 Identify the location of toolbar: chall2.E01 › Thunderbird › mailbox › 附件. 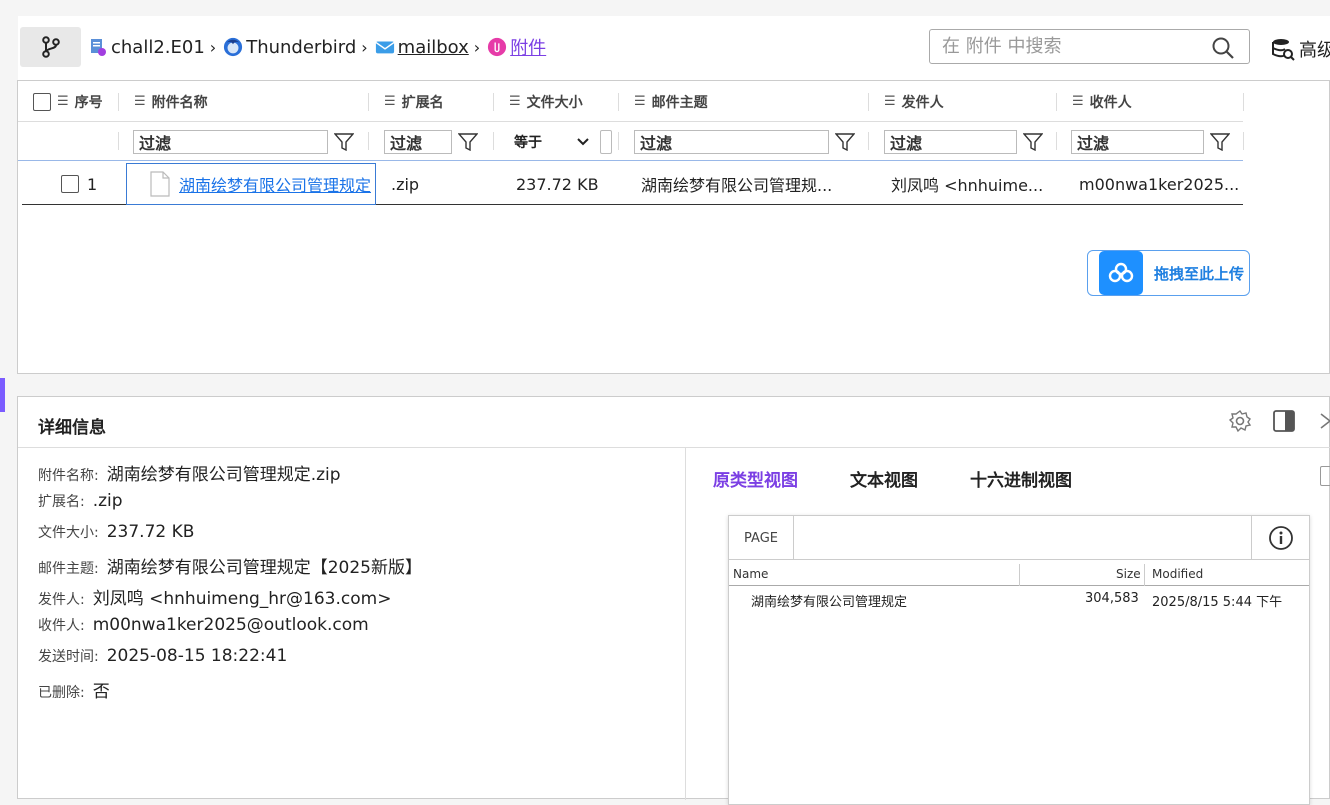
(674, 48).